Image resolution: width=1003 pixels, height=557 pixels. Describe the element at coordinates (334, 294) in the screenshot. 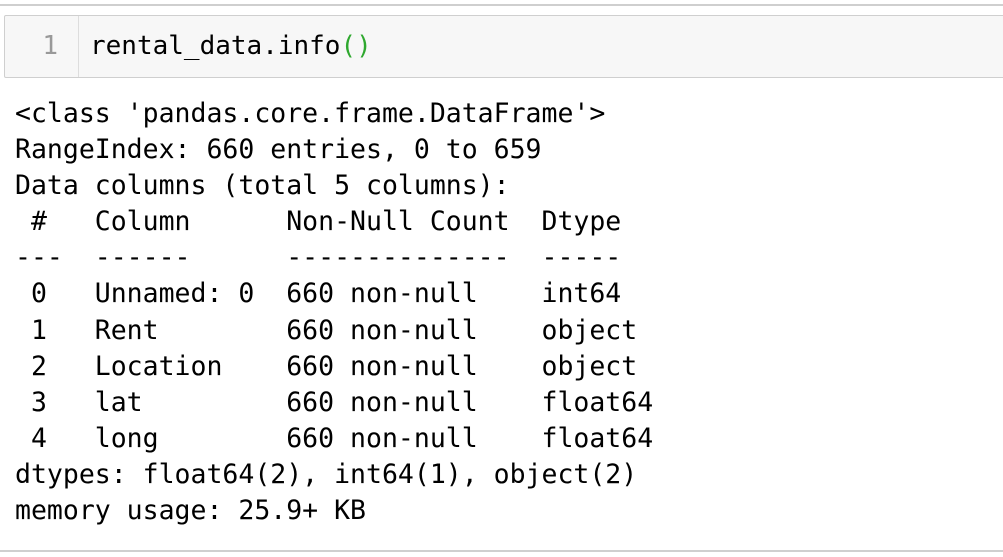

I see `output-table-row: 0 Unnamed: 0 660 non-null int64` at that location.